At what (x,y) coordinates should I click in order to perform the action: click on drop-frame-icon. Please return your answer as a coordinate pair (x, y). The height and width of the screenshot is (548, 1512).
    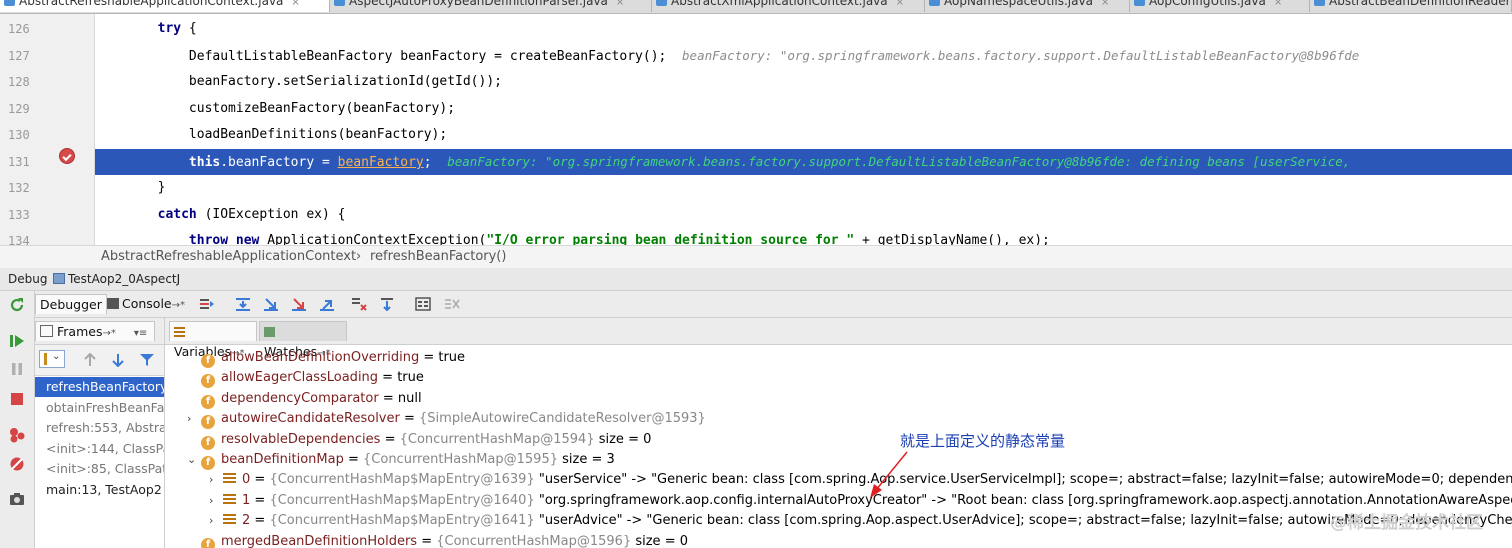
    Looking at the image, I should click on (359, 304).